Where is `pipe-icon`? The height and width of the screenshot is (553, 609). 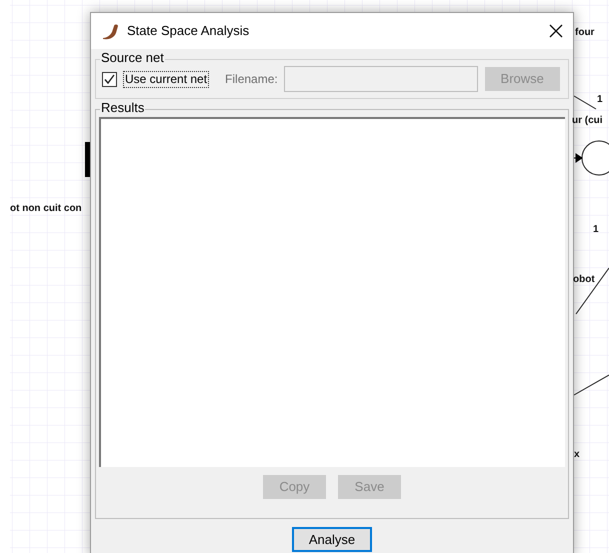
pipe-icon is located at coordinates (110, 31).